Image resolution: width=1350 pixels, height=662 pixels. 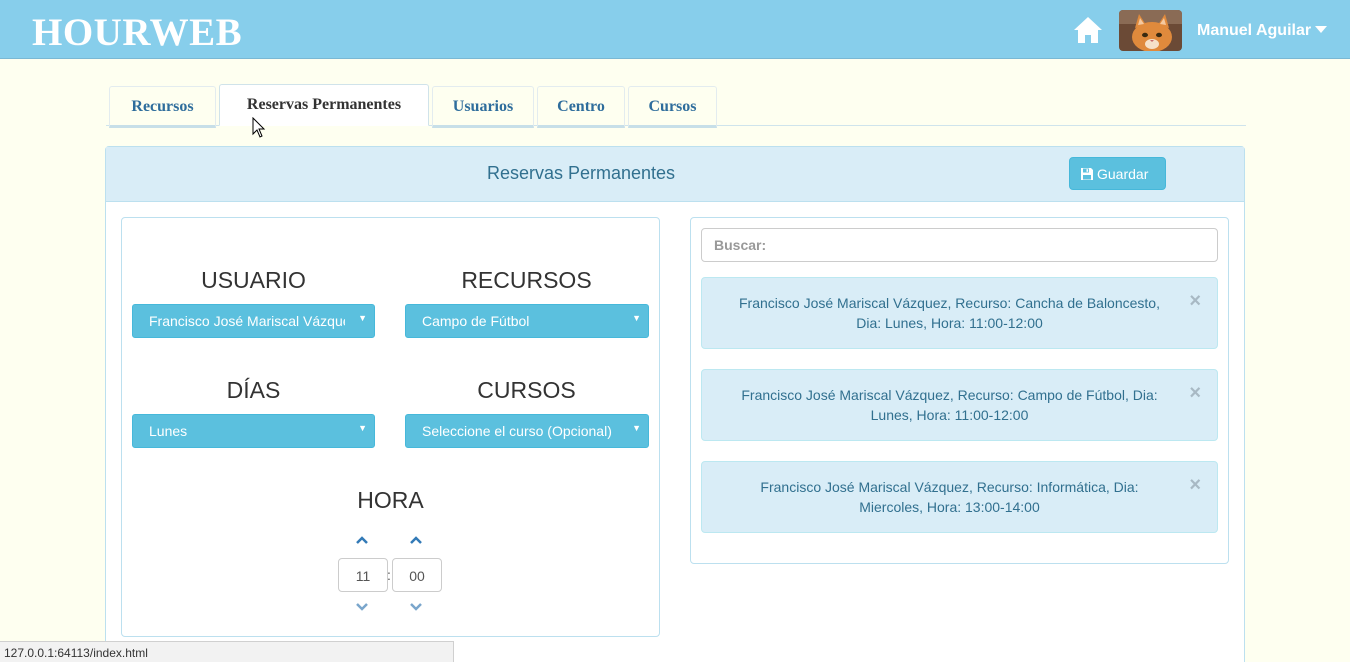 I want to click on hour-input: 11, so click(x=363, y=575).